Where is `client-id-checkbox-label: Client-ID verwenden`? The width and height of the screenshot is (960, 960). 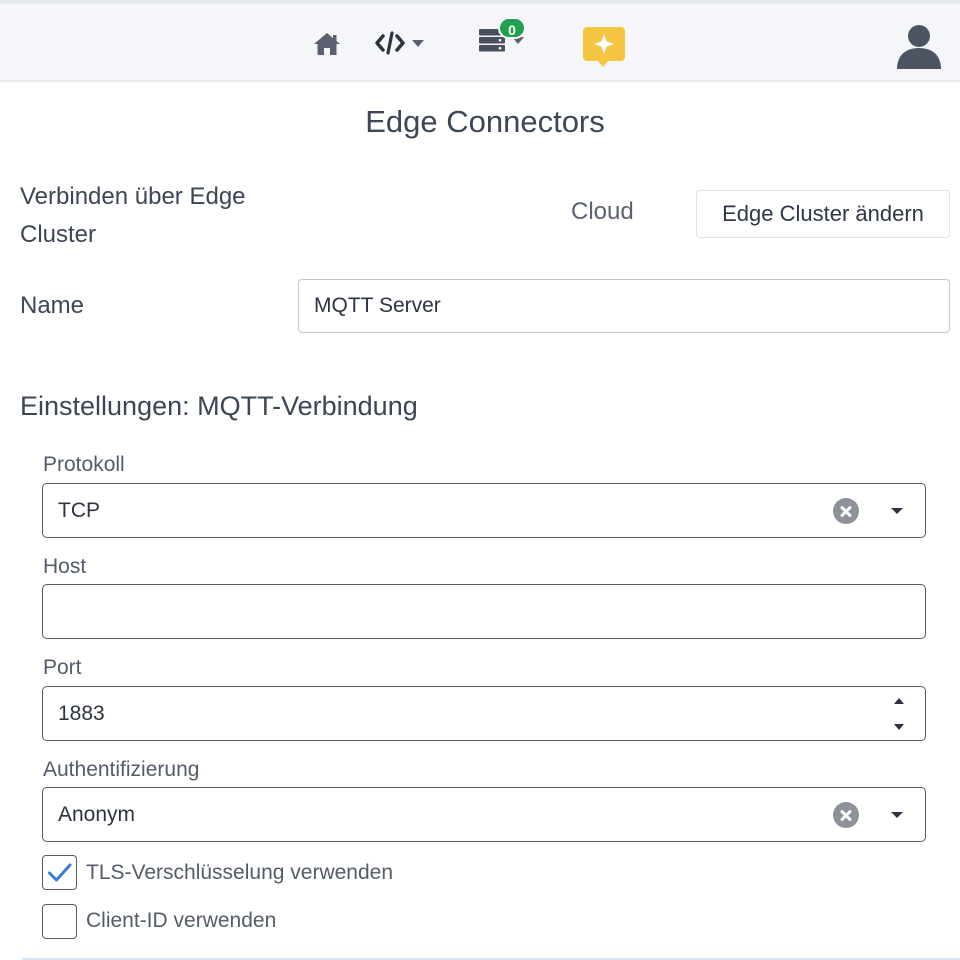 client-id-checkbox-label: Client-ID verwenden is located at coordinates (181, 921).